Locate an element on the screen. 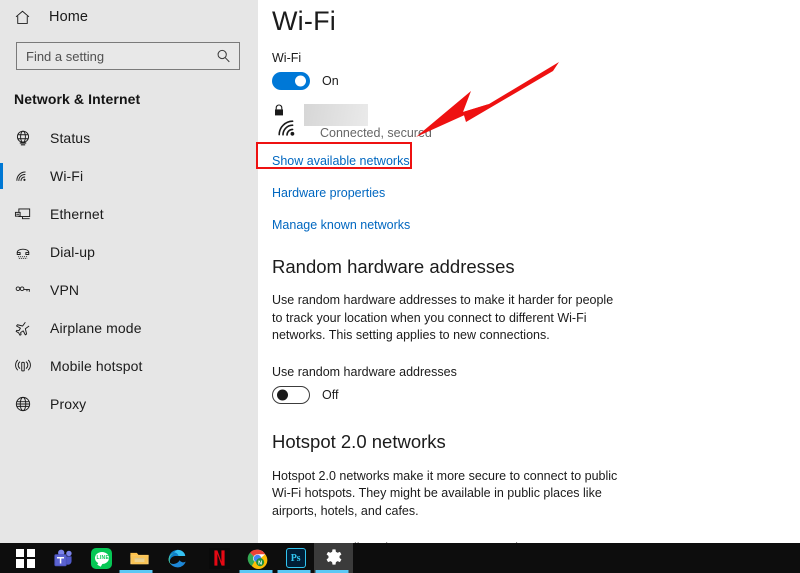 The image size is (800, 573). wifi-signal-icon is located at coordinates (286, 128).